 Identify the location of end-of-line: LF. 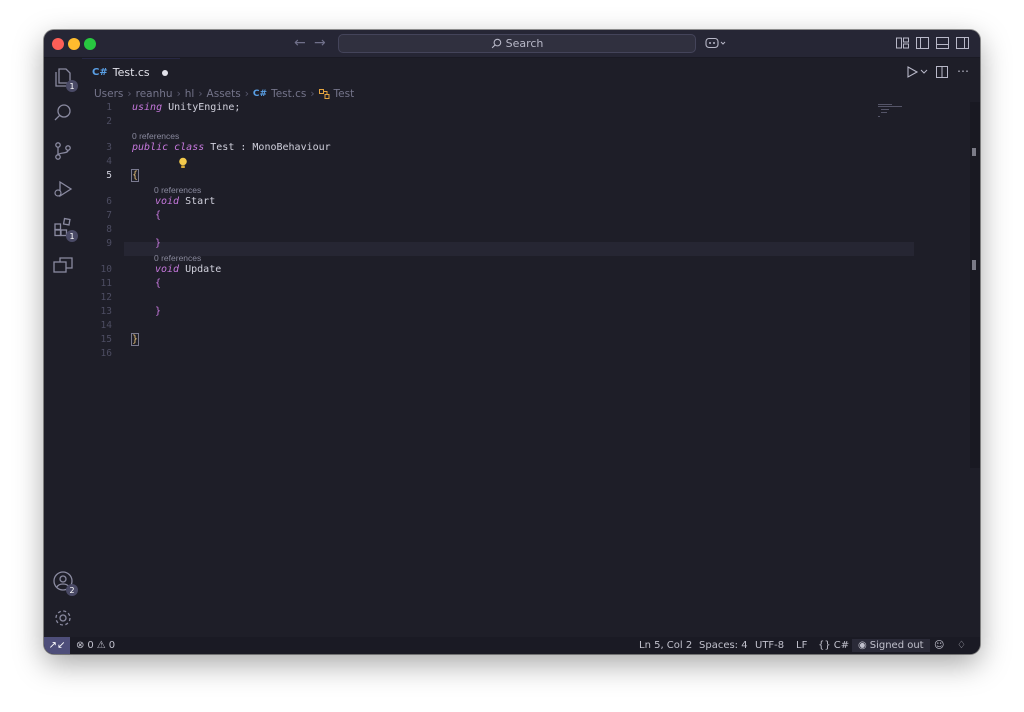
(801, 645).